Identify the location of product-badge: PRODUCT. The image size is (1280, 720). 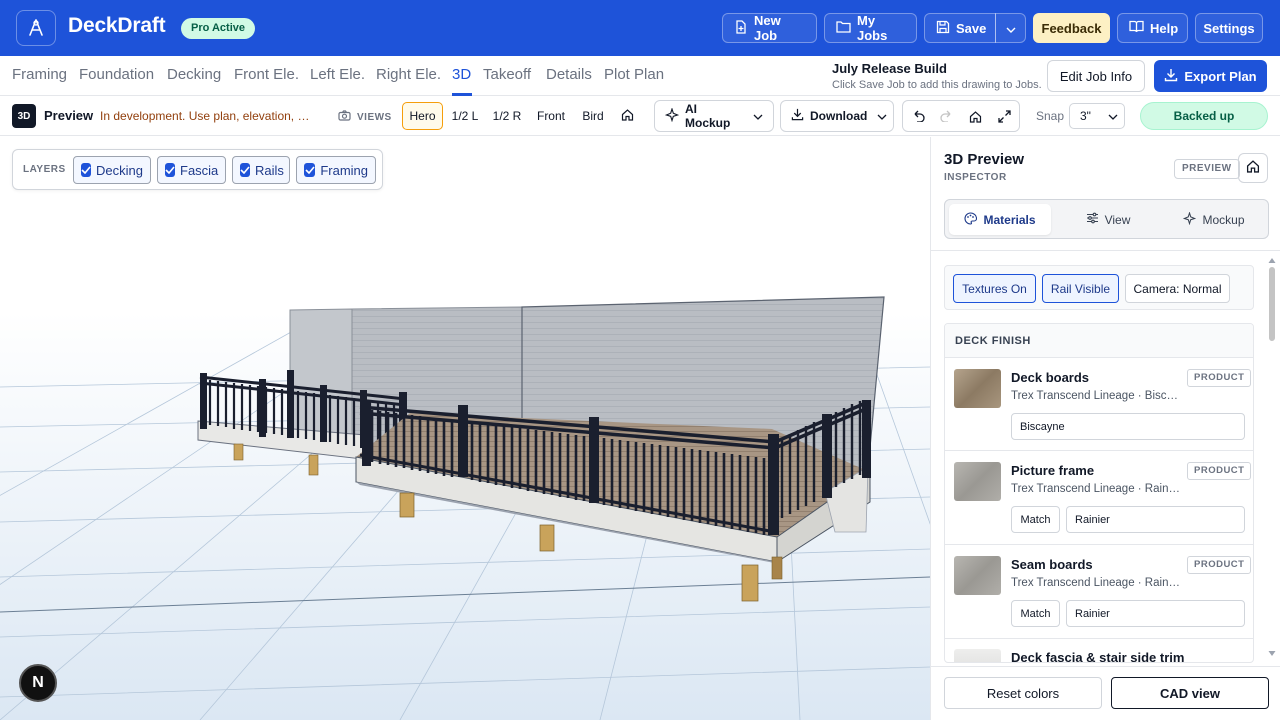
(1219, 565).